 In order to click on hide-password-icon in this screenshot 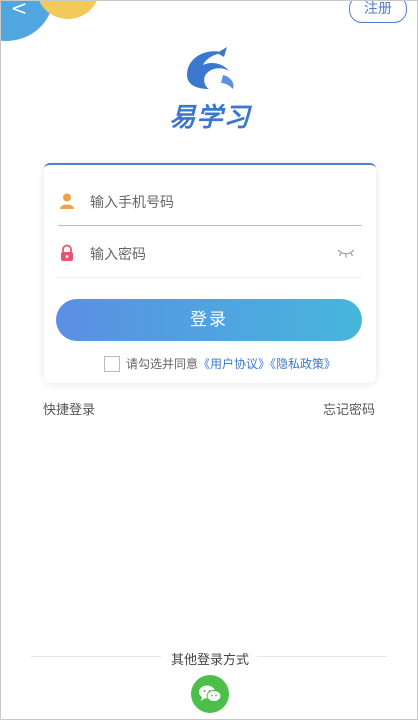, I will do `click(346, 253)`.